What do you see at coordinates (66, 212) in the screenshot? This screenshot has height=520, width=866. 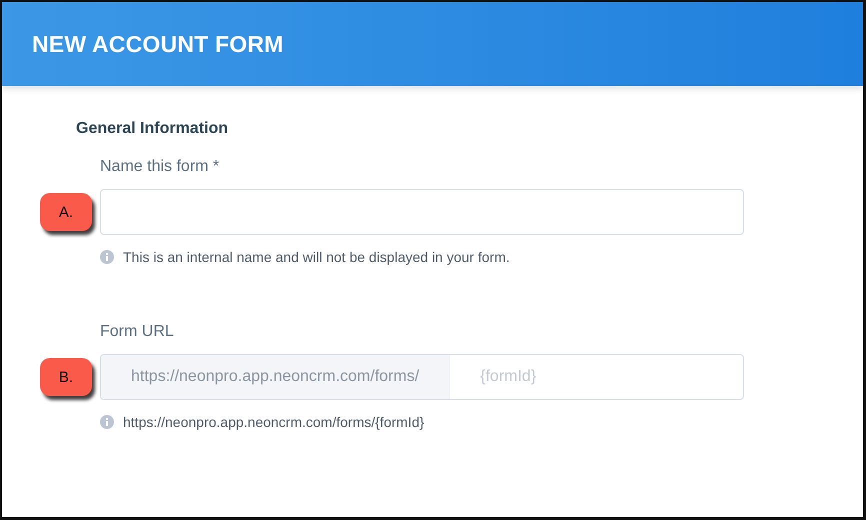 I see `callout-marker: A.` at bounding box center [66, 212].